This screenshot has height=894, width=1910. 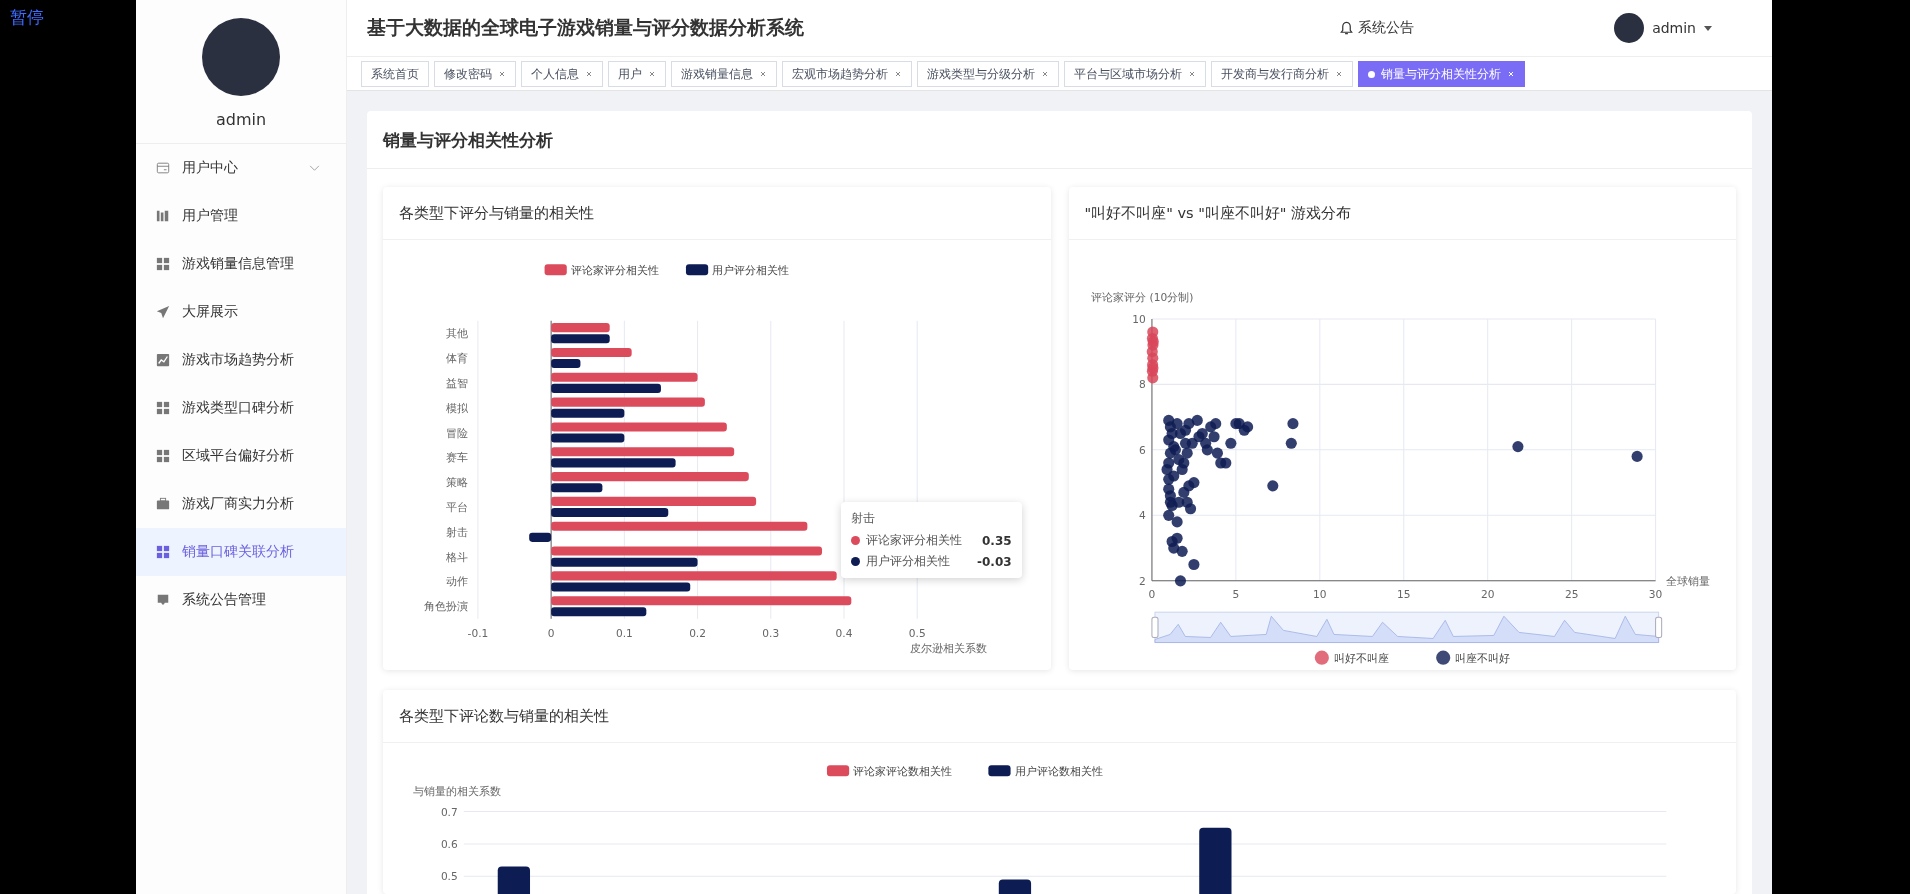 What do you see at coordinates (994, 561) in the screenshot?
I see `series-value: -0.03` at bounding box center [994, 561].